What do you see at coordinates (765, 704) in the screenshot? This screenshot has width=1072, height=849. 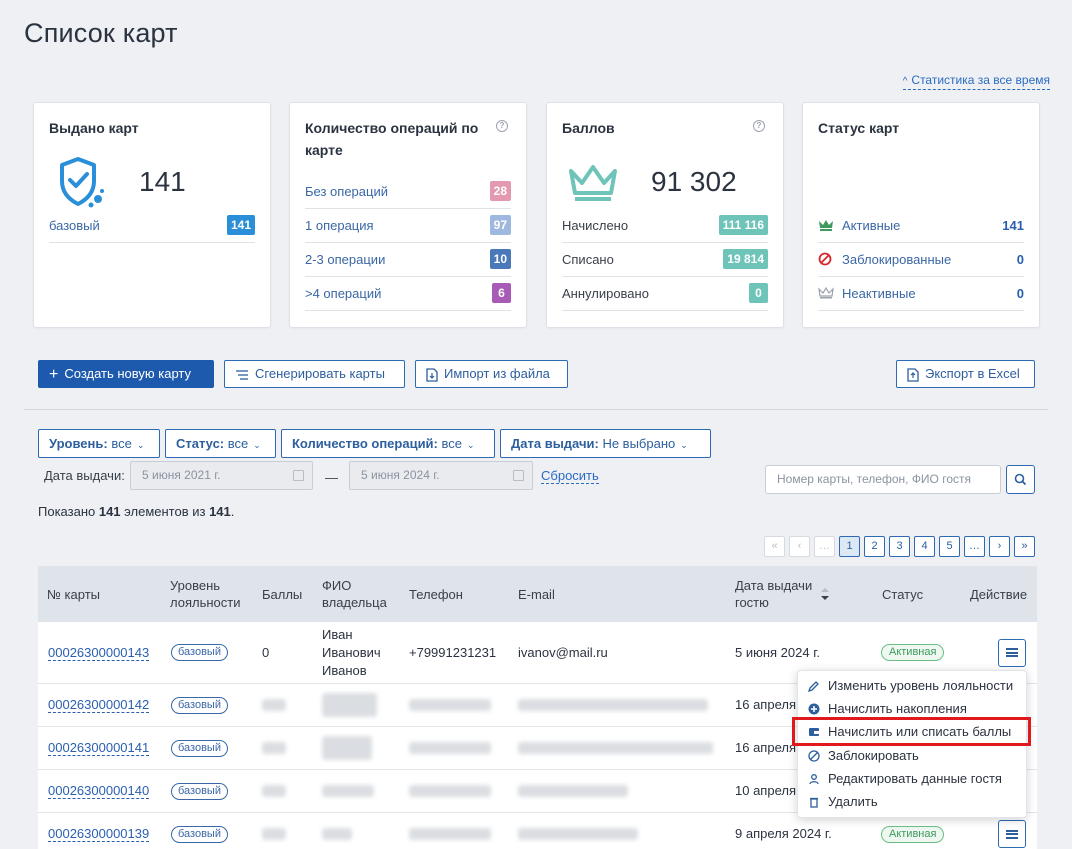 I see `issue-date-value: 16 апреля` at bounding box center [765, 704].